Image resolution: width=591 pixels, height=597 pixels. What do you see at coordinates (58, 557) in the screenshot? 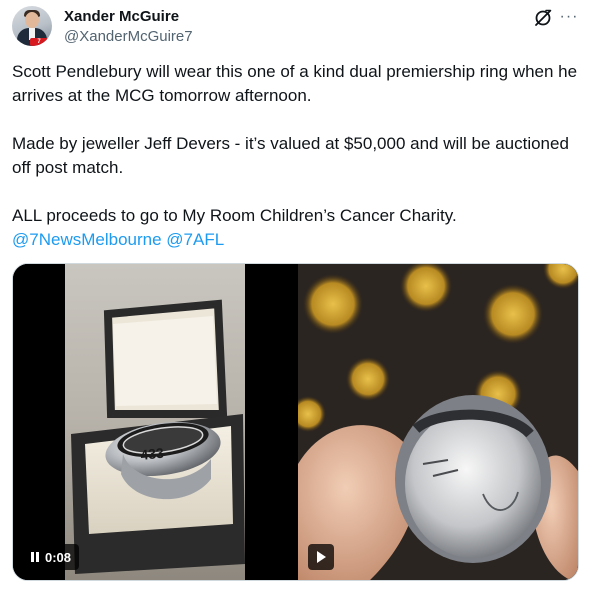
I see `video-duration: 0:08` at bounding box center [58, 557].